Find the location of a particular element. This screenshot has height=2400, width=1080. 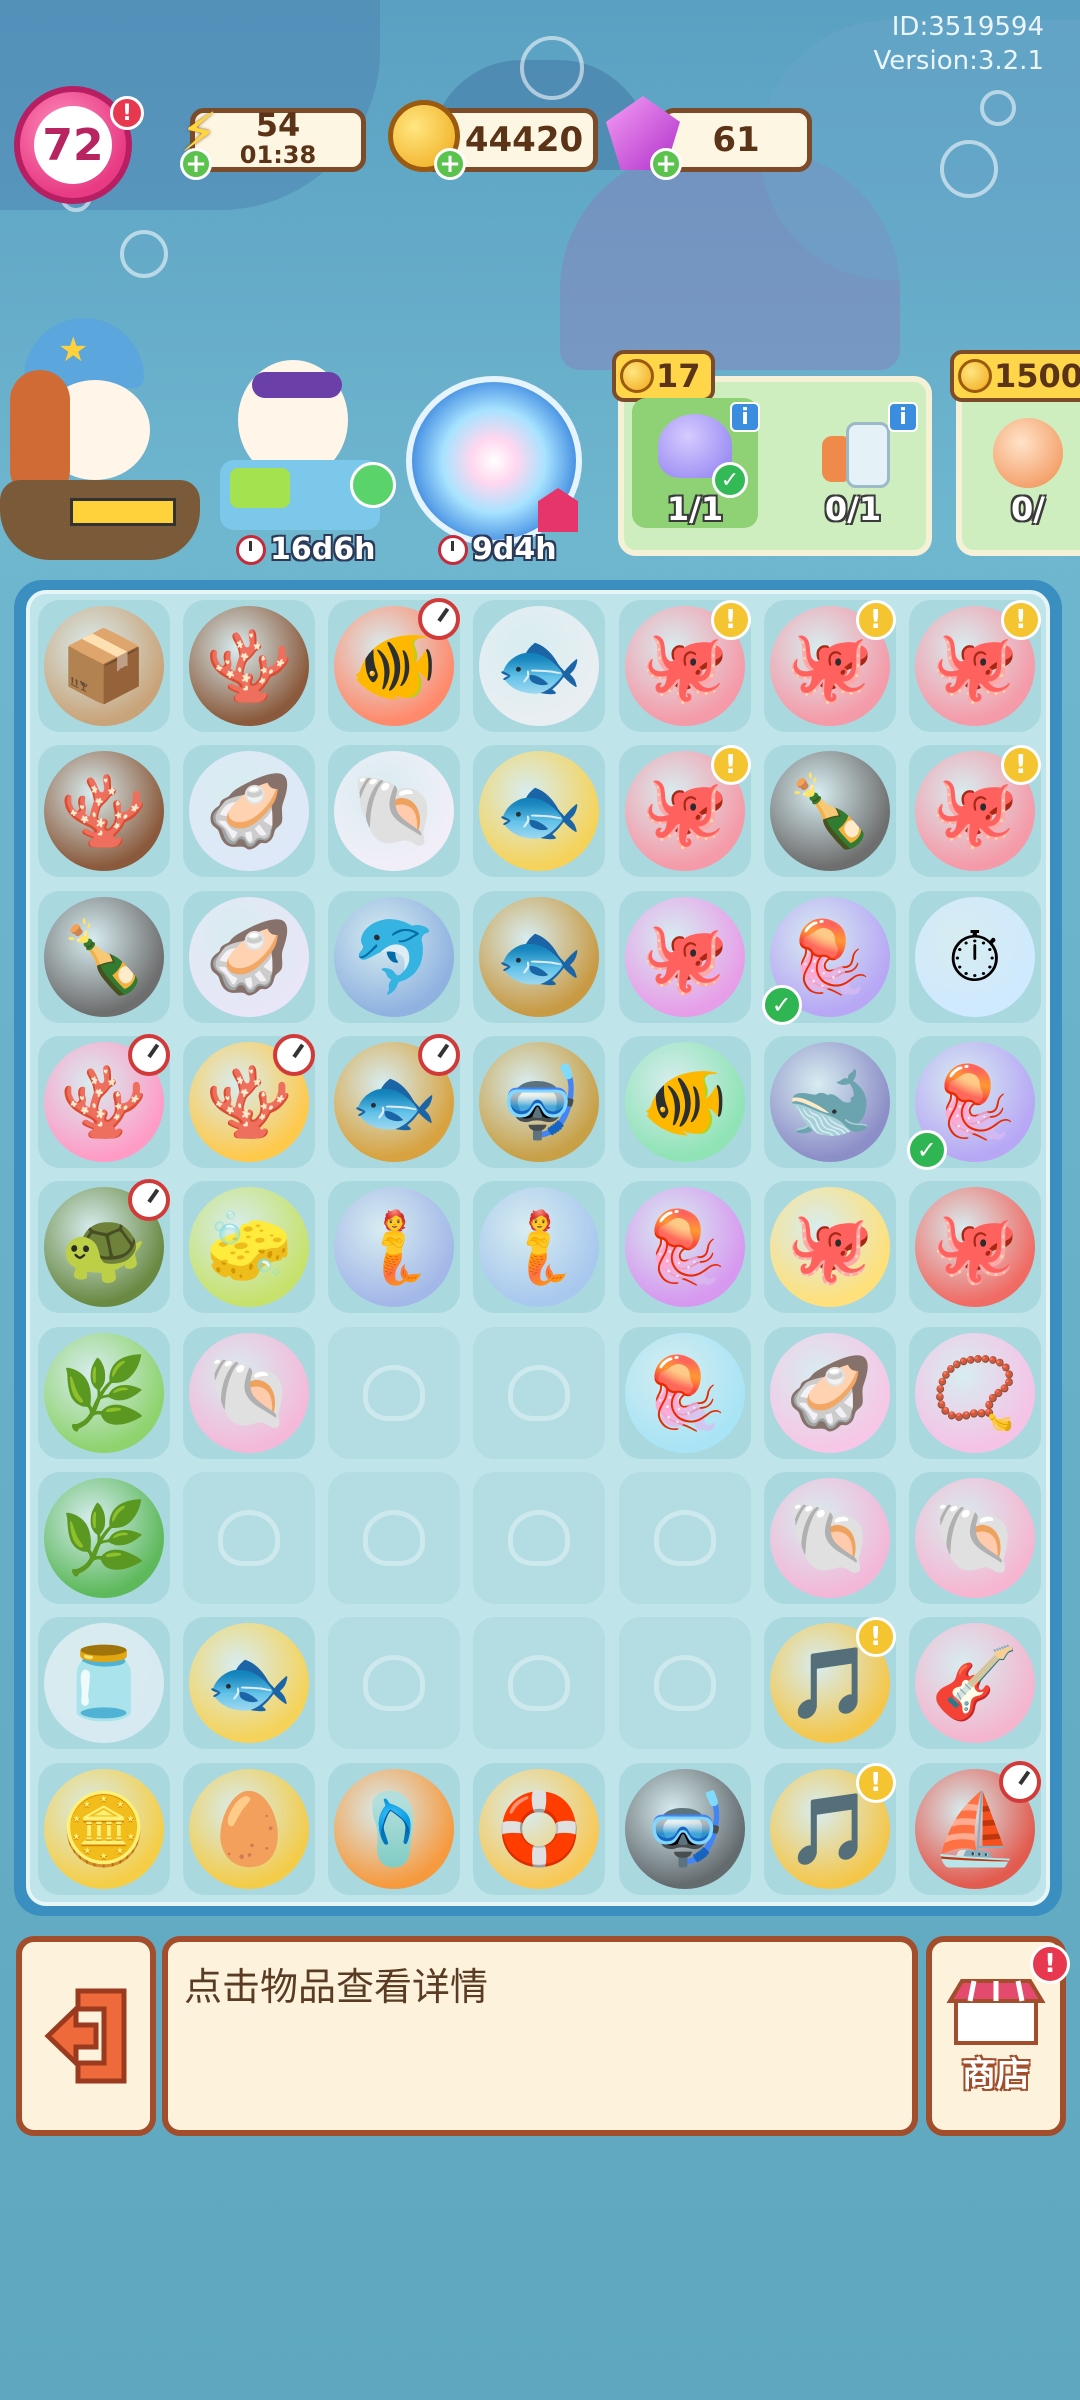

board-cell: ⏱ is located at coordinates (974, 956).